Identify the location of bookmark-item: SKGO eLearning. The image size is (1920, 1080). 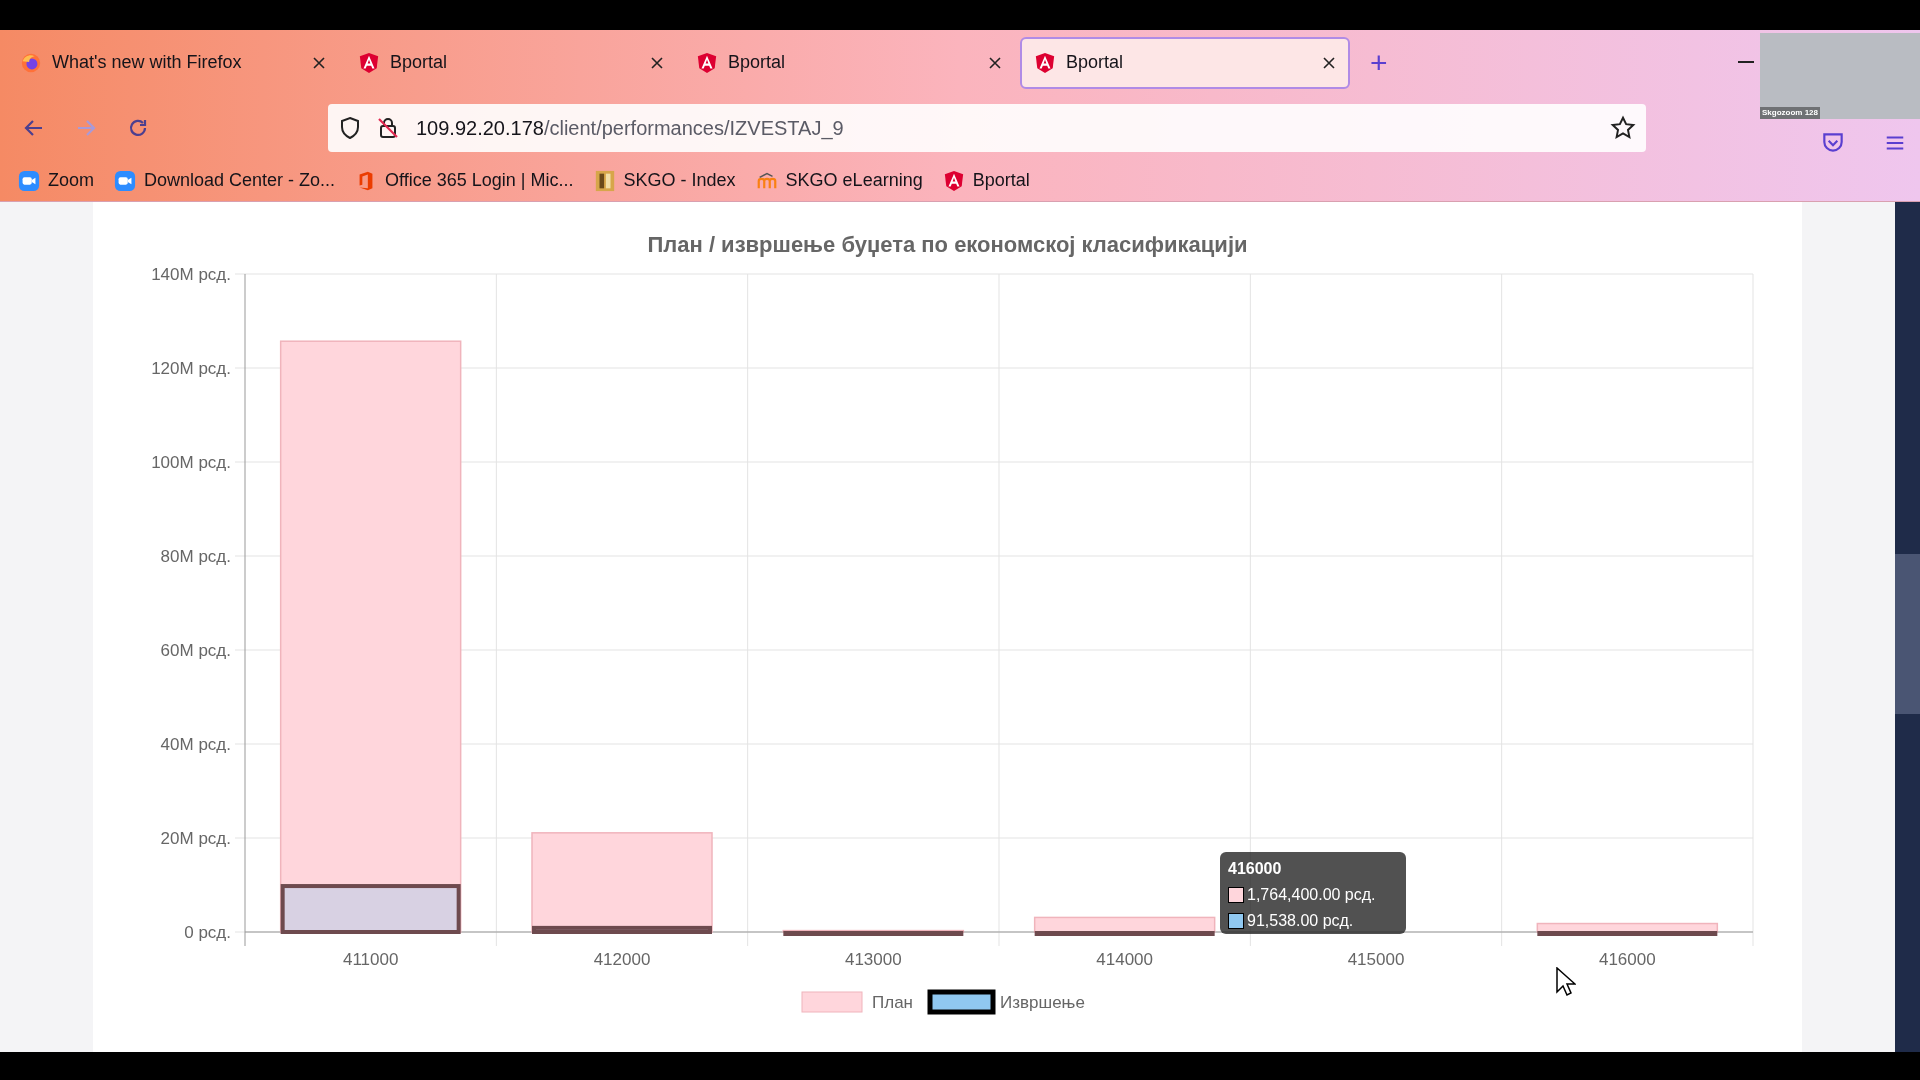
(839, 180).